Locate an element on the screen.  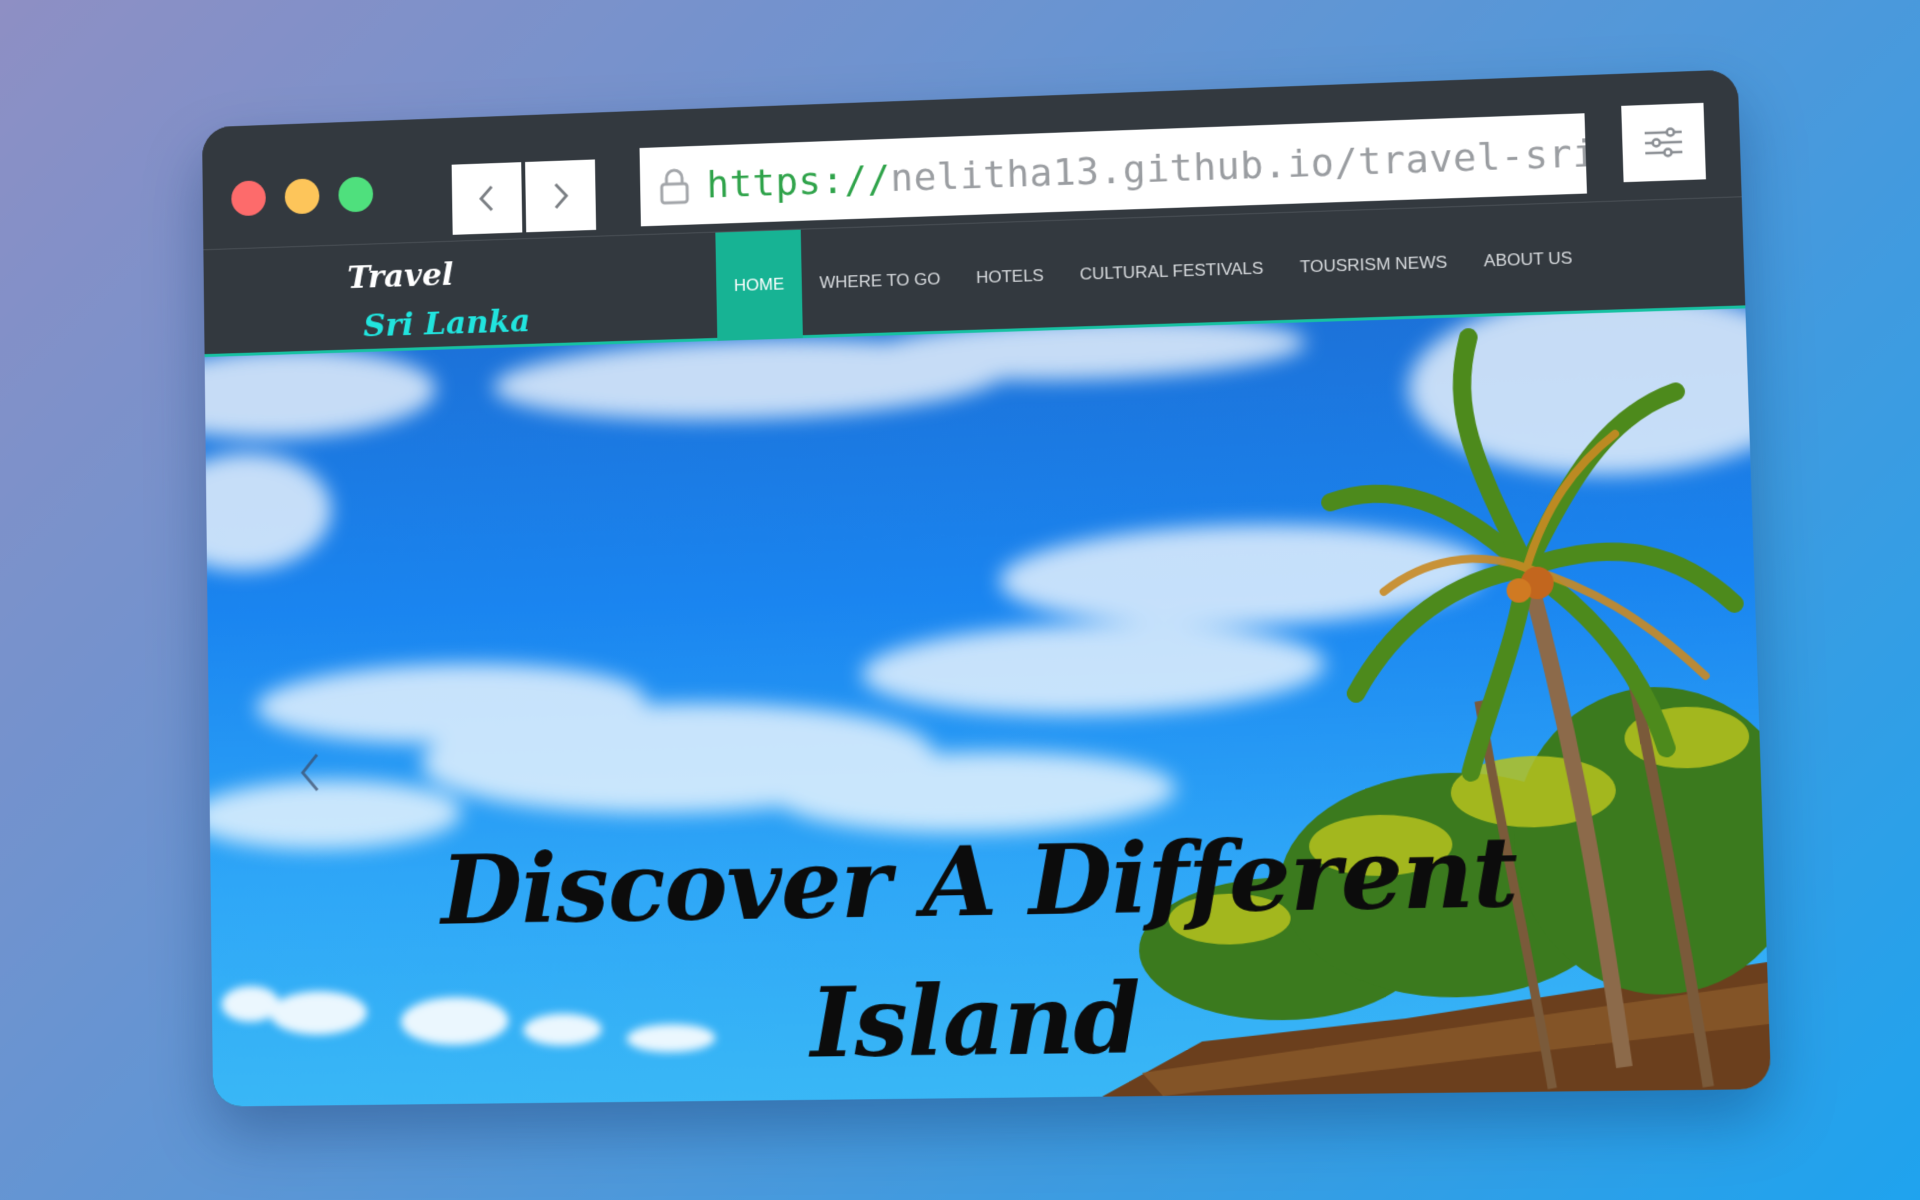
carousel-prev-arrow is located at coordinates (310, 773).